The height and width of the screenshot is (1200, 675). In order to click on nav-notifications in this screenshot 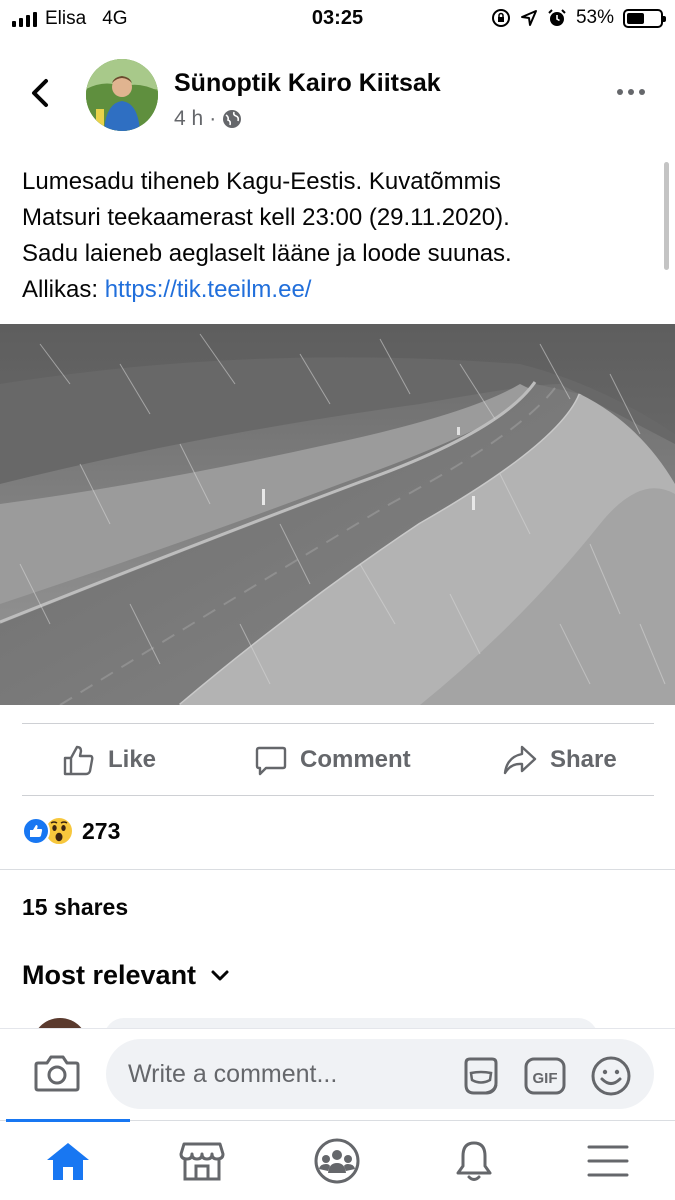, I will do `click(474, 1161)`.